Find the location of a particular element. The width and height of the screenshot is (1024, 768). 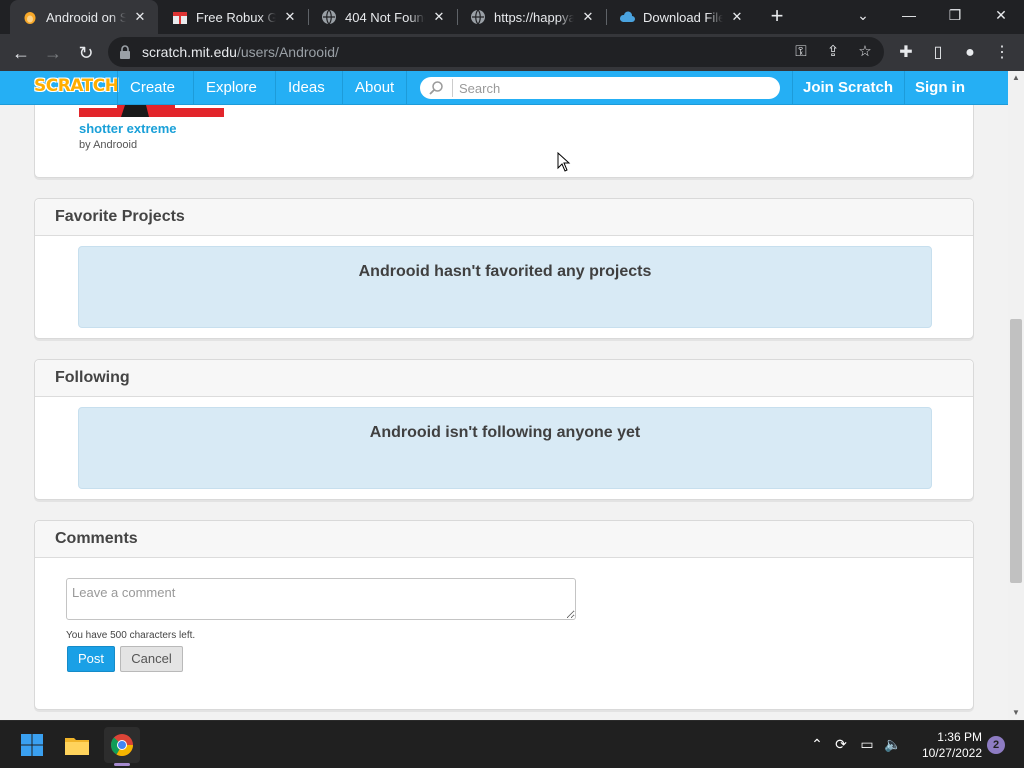

sign-in-link: Sign in is located at coordinates (939, 88).